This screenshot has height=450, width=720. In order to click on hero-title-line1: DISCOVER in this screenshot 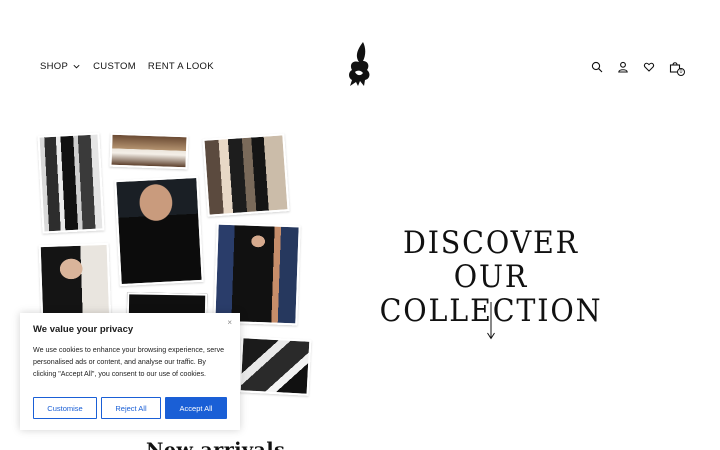, I will do `click(490, 243)`.